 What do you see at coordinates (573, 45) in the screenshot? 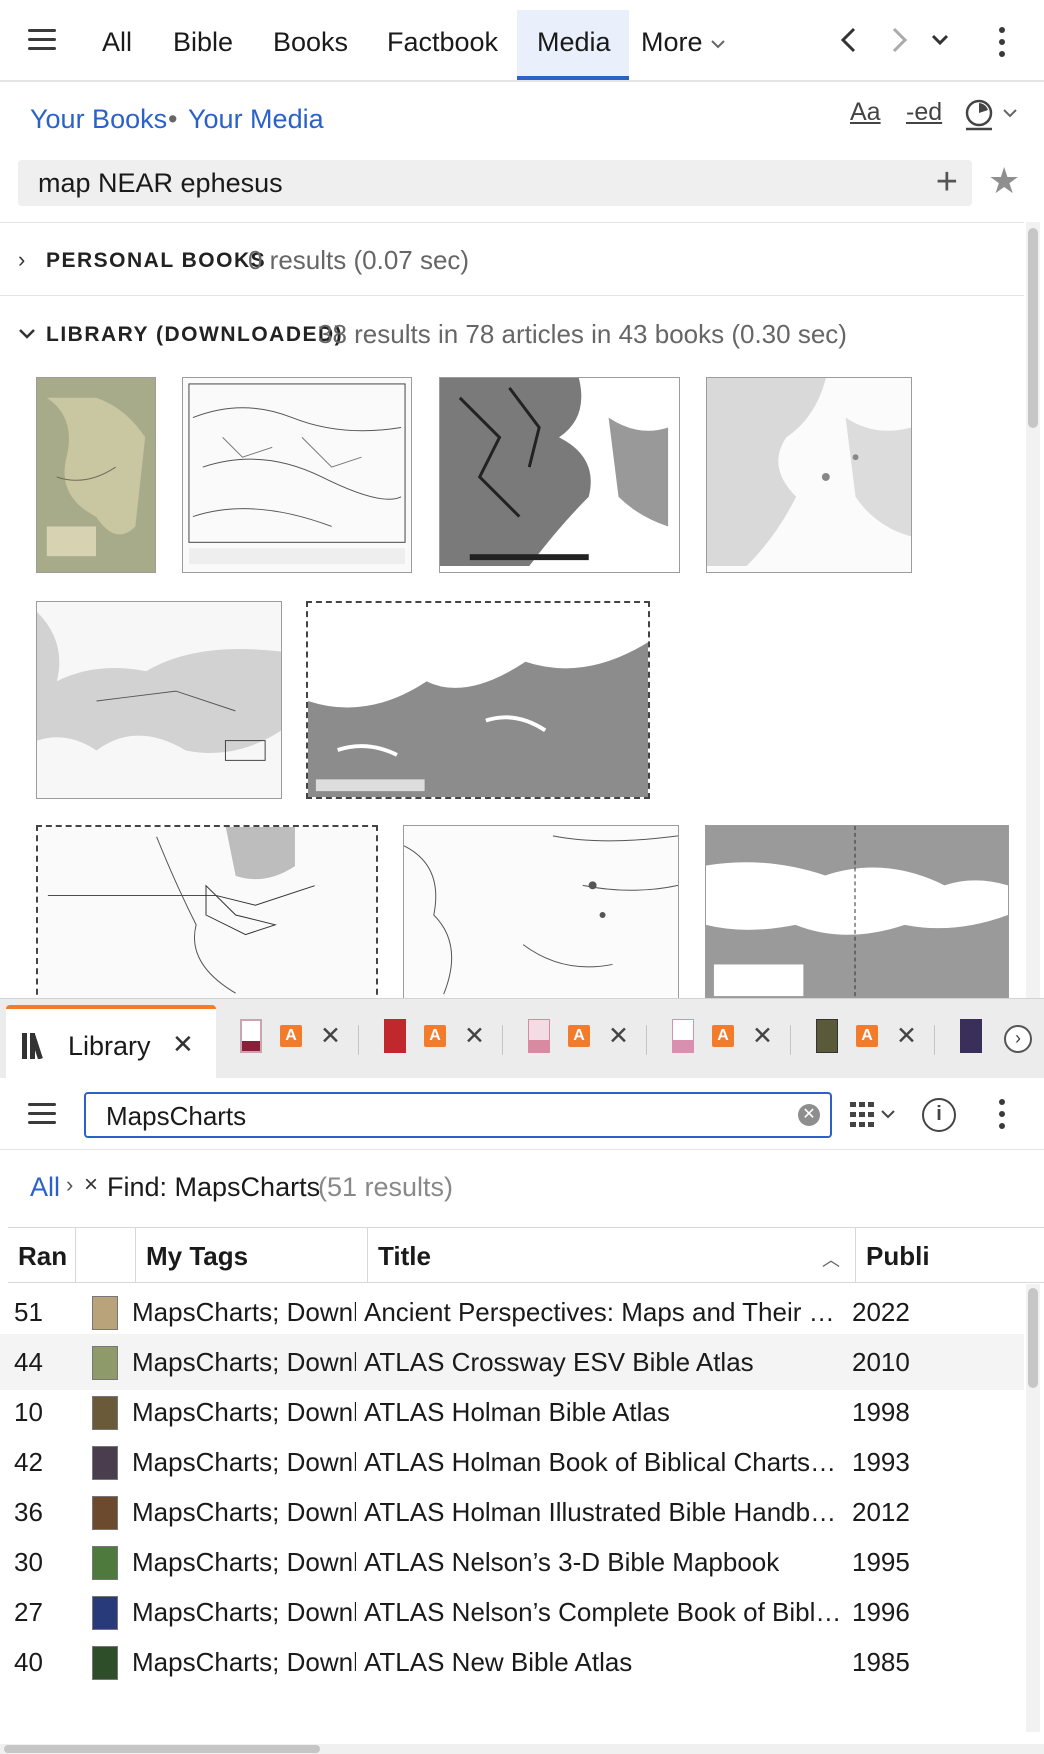
I see `tab-media: Media` at bounding box center [573, 45].